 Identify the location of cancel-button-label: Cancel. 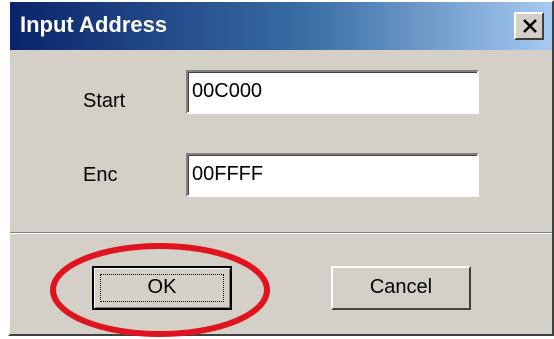
(401, 287).